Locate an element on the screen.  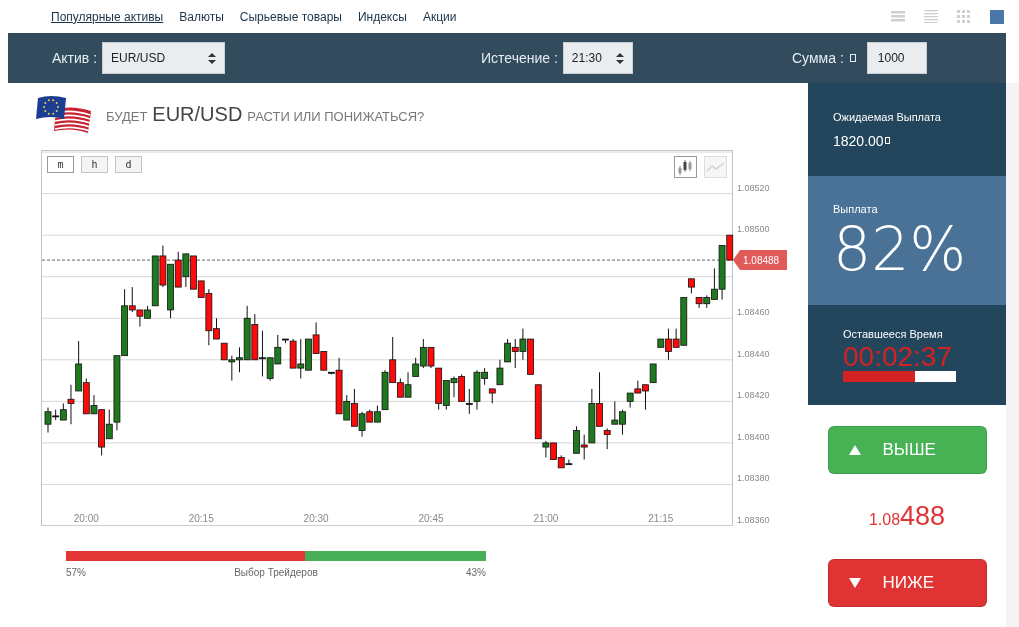
nav-link: Популярные активы is located at coordinates (107, 16).